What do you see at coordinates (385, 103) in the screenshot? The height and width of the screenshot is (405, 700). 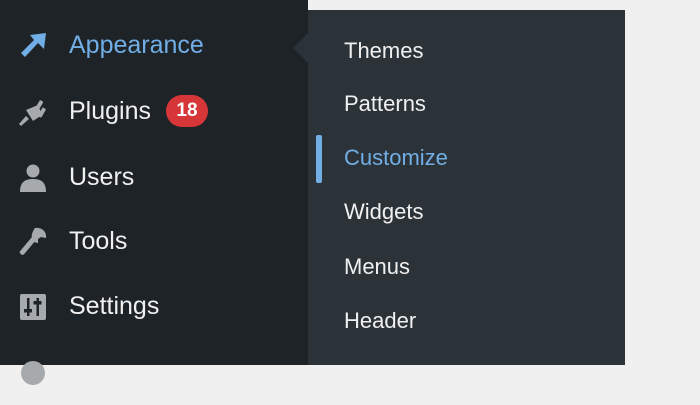 I see `submenu-item-label: Patterns` at bounding box center [385, 103].